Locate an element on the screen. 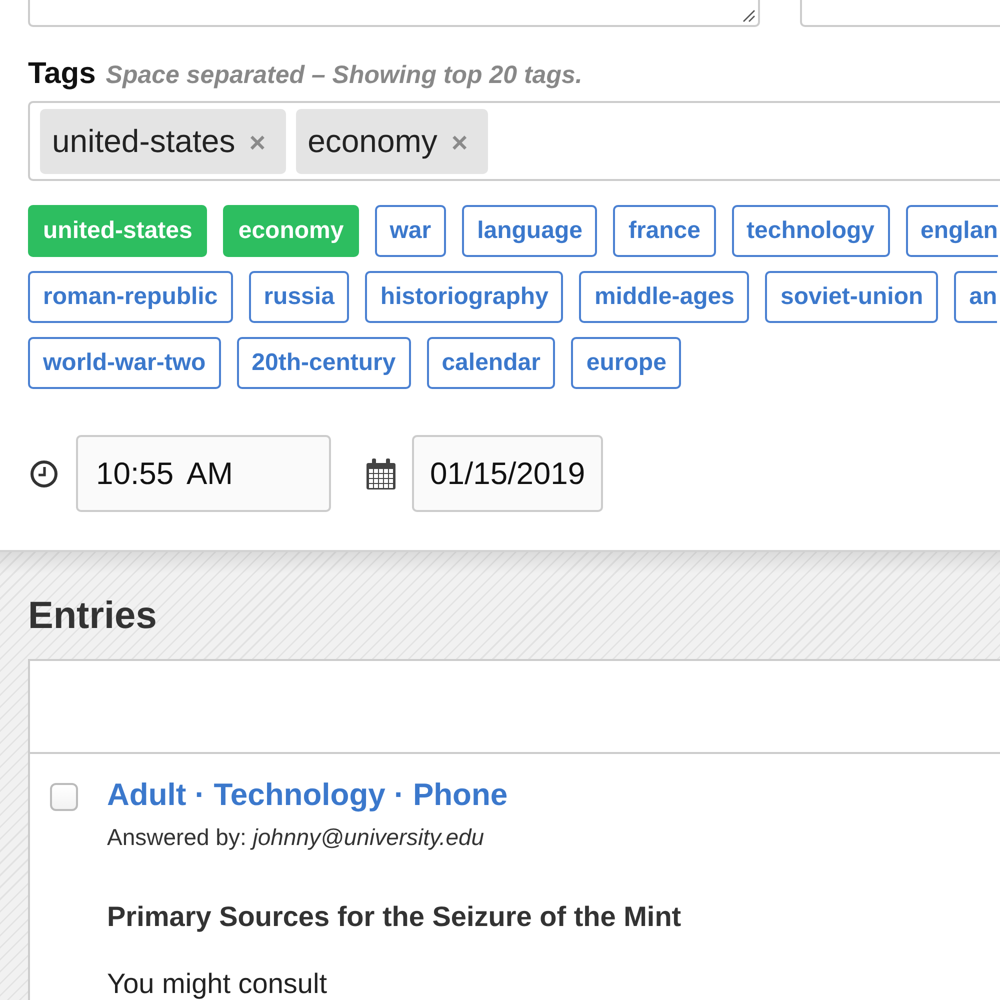 The image size is (1000, 1000). tag-button: 20th-century is located at coordinates (323, 363).